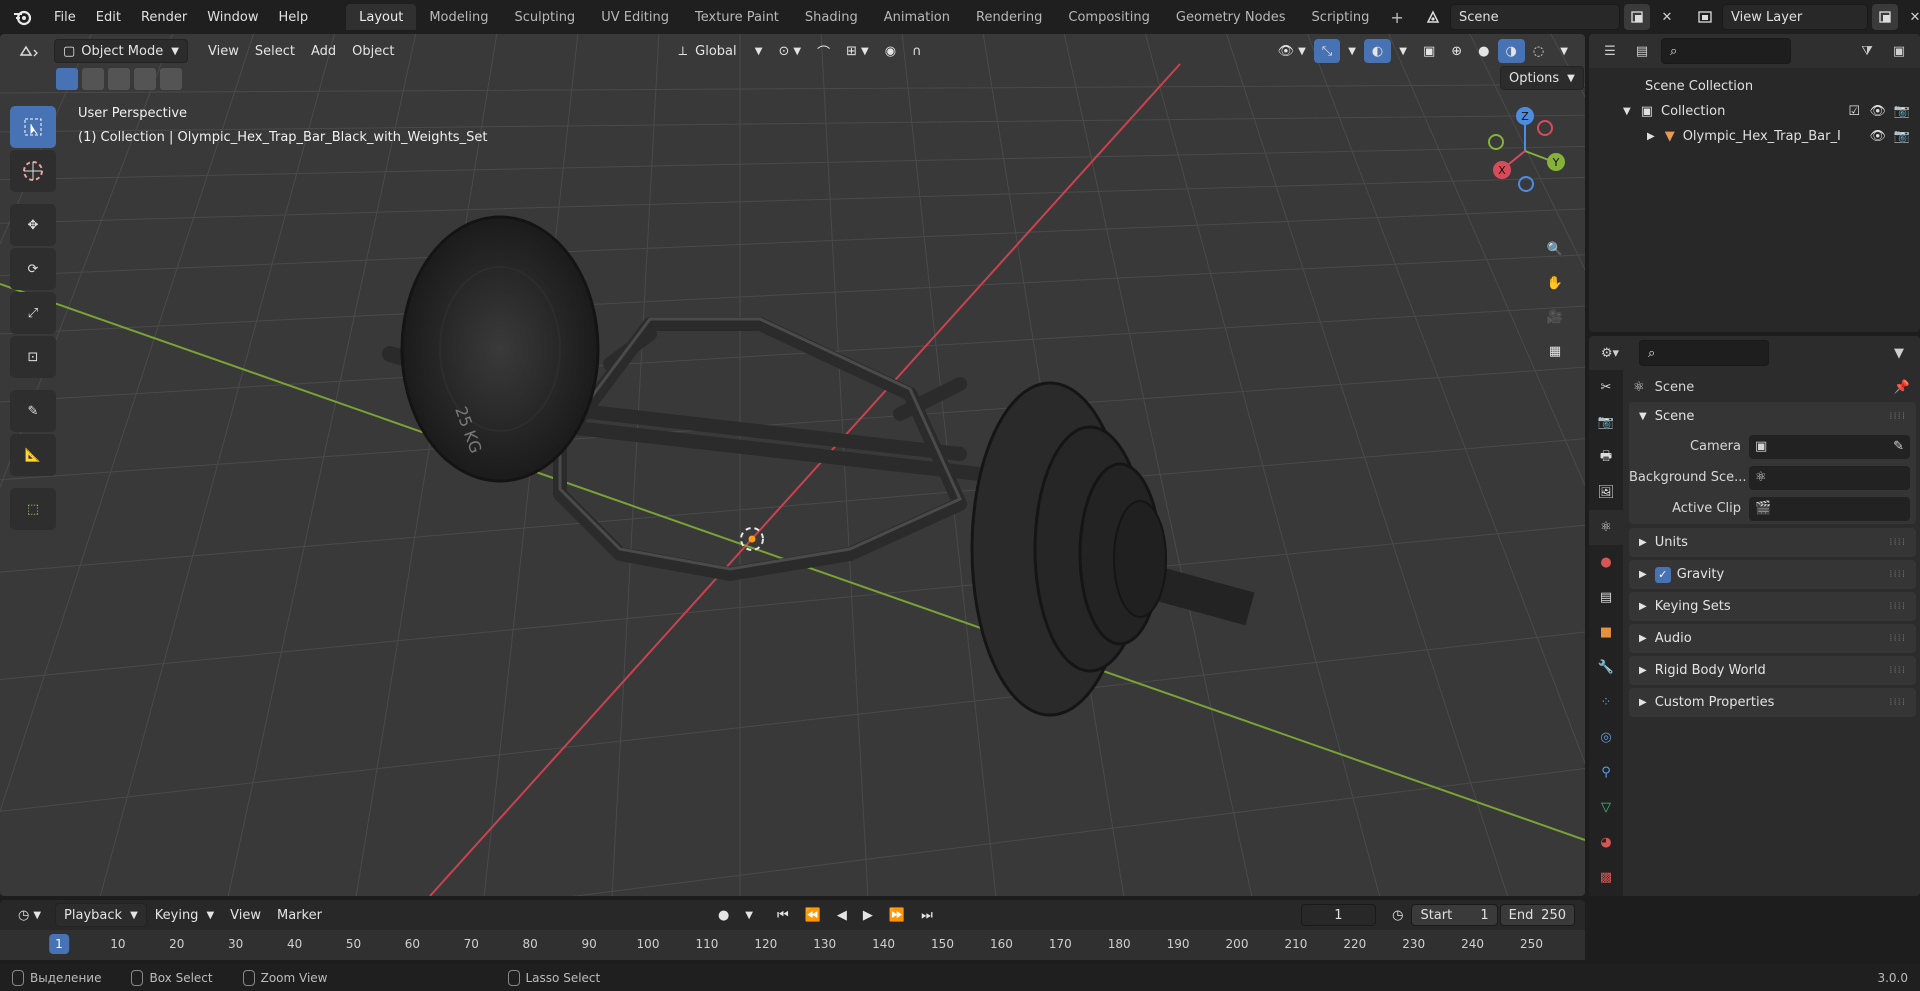 The width and height of the screenshot is (1920, 991). What do you see at coordinates (831, 17) in the screenshot?
I see `tab-shading: Shading` at bounding box center [831, 17].